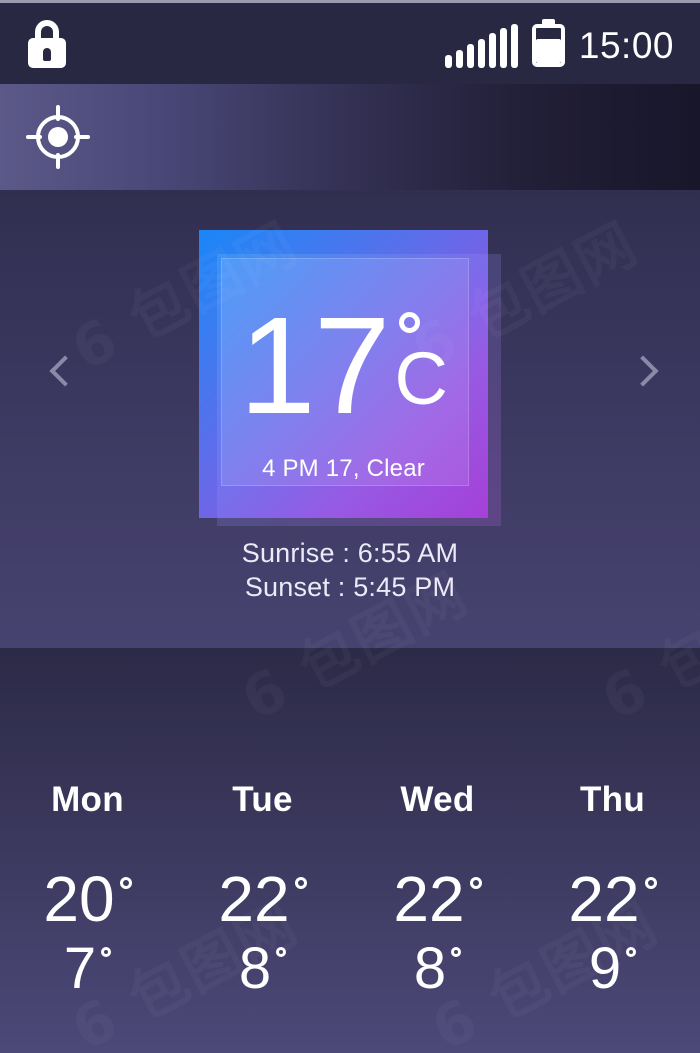  Describe the element at coordinates (47, 54) in the screenshot. I see `lock-keyhole` at that location.